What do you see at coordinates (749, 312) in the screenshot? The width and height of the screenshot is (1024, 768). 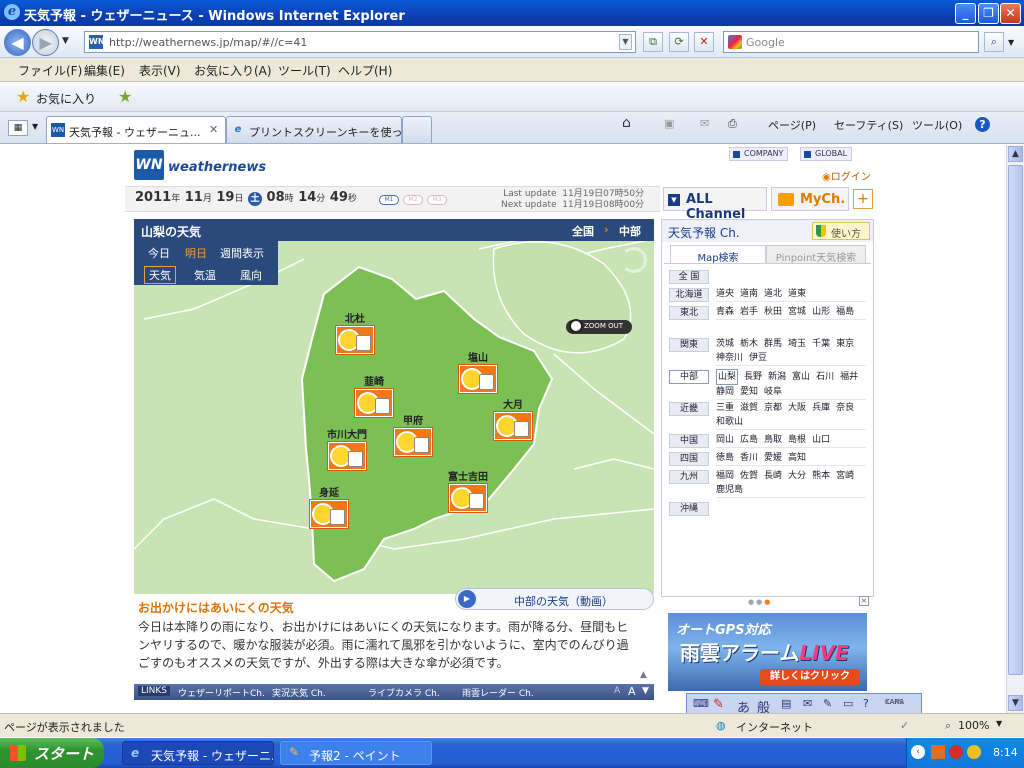 I see `prefecture-link: 岩手` at bounding box center [749, 312].